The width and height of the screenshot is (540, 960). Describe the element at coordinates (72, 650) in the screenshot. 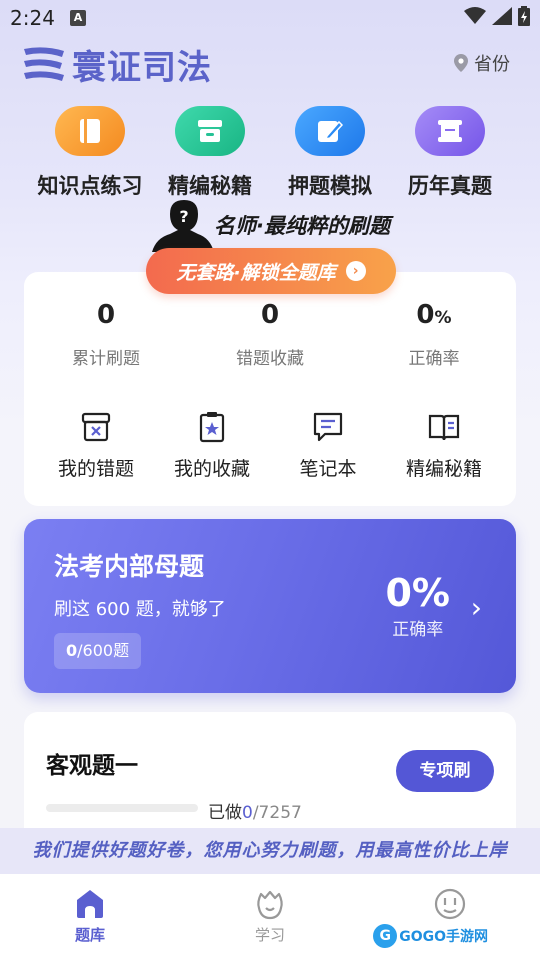

I see `exam-done: 0` at that location.